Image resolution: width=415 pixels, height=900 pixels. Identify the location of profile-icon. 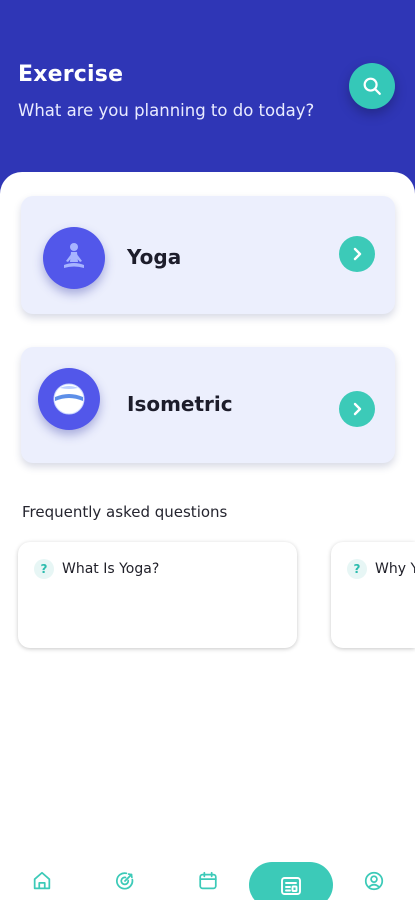
(374, 881).